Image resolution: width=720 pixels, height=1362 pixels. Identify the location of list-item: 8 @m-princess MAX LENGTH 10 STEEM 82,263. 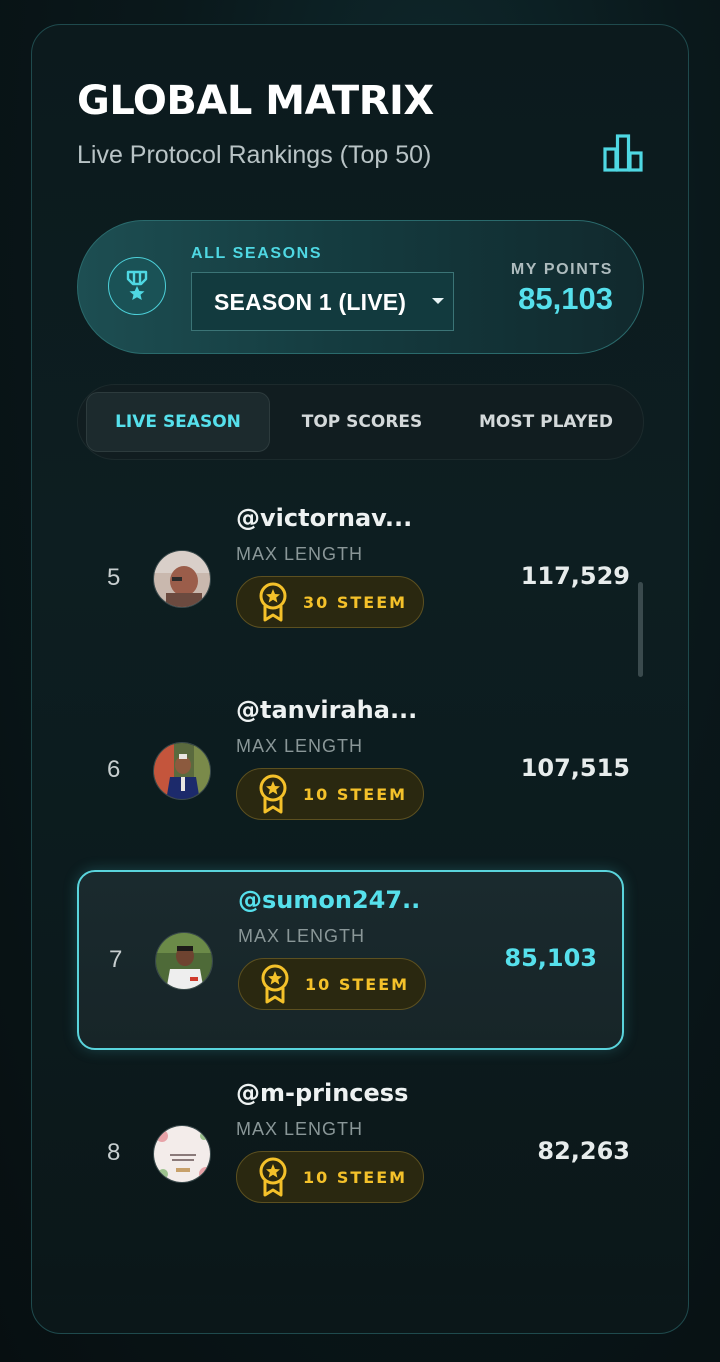
(353, 1155).